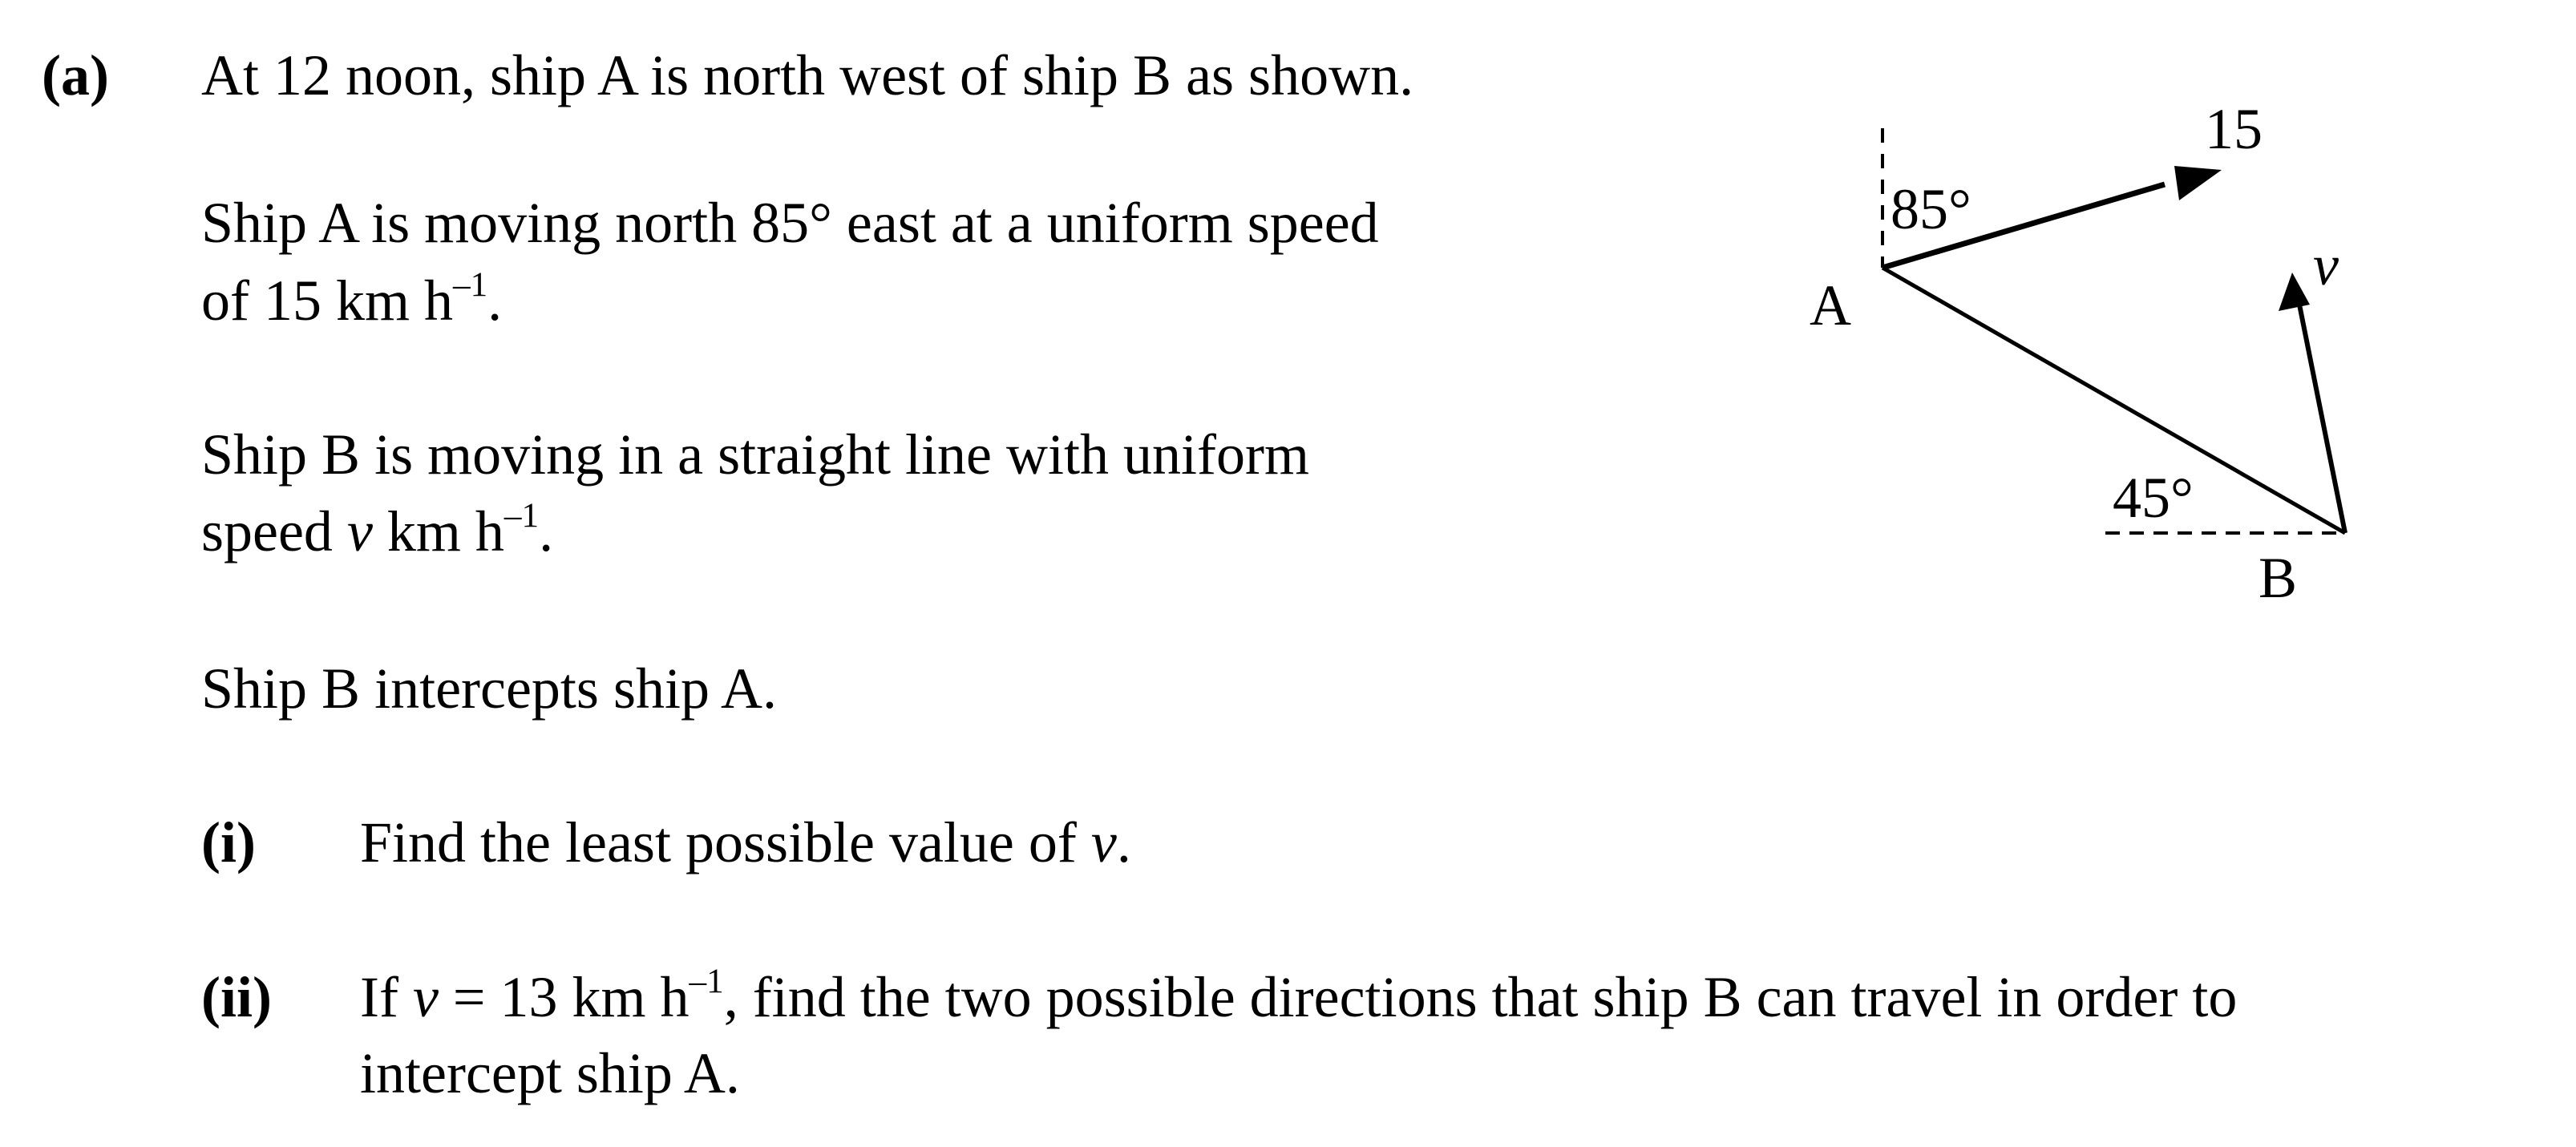 The height and width of the screenshot is (1147, 2576). What do you see at coordinates (2153, 498) in the screenshot?
I see `angle-b: 45°` at bounding box center [2153, 498].